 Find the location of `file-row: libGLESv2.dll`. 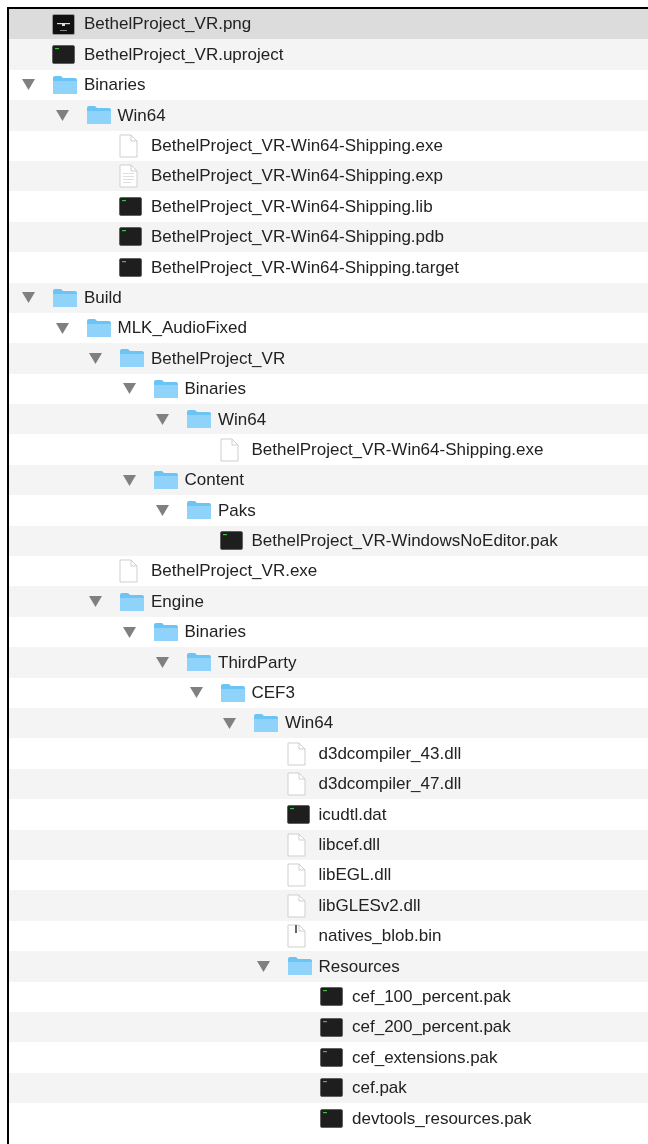

file-row: libGLESv2.dll is located at coordinates (328, 905).